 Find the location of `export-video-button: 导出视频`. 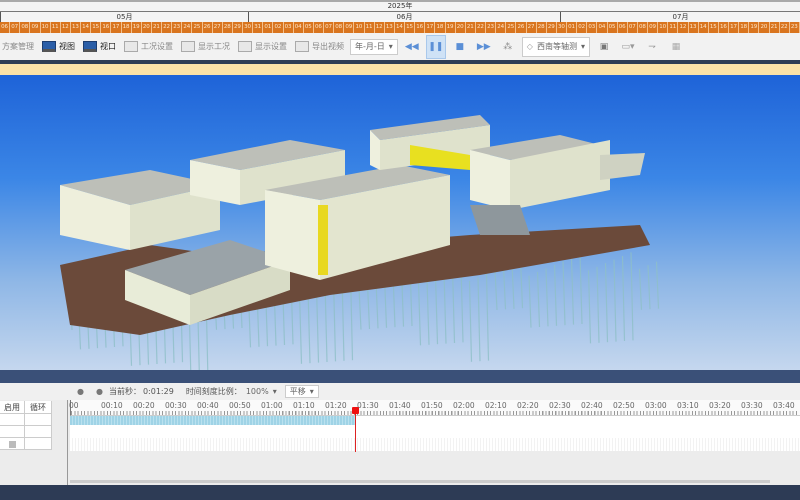

export-video-button: 导出视频 is located at coordinates (319, 47).